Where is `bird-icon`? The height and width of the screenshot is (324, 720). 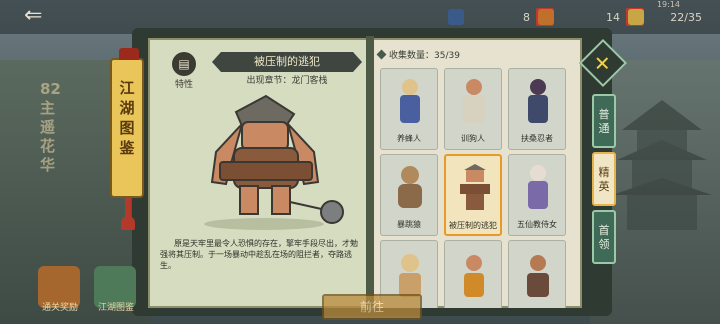 bird-icon is located at coordinates (456, 17).